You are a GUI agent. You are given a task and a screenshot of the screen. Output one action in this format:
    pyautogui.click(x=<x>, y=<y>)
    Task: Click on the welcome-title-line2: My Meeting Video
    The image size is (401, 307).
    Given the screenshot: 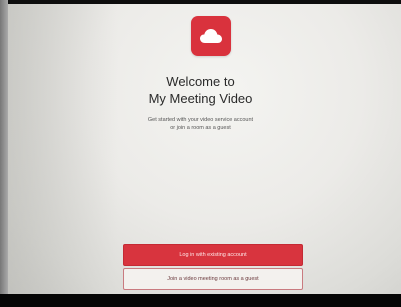 What is the action you would take?
    pyautogui.click(x=200, y=98)
    